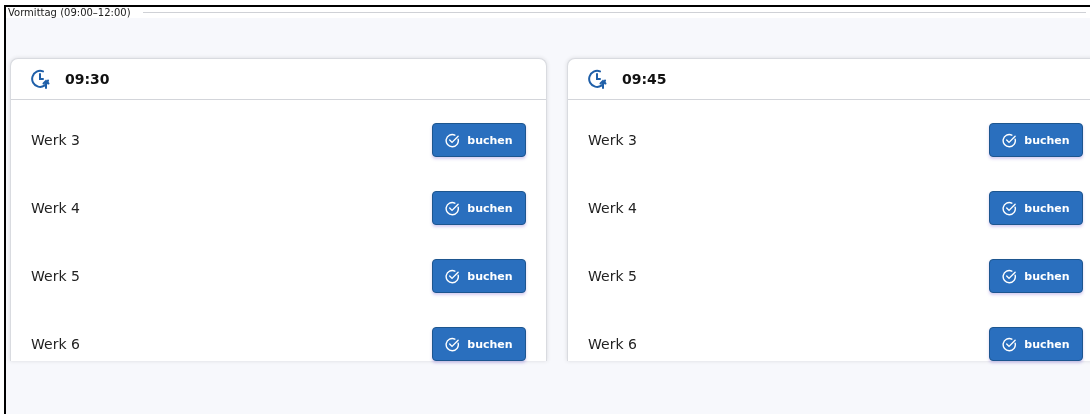 The width and height of the screenshot is (1090, 414). Describe the element at coordinates (87, 79) in the screenshot. I see `slot-time: 09:30` at that location.